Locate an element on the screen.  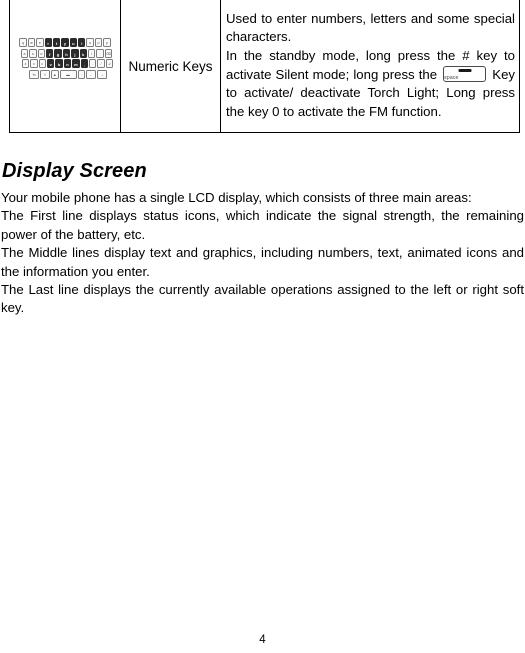
key-q: q is located at coordinates (23, 42).